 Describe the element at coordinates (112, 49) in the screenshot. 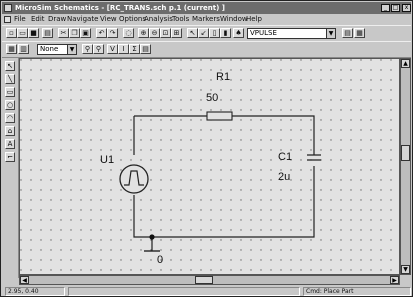

I see `voltage-marker-icon: V` at that location.